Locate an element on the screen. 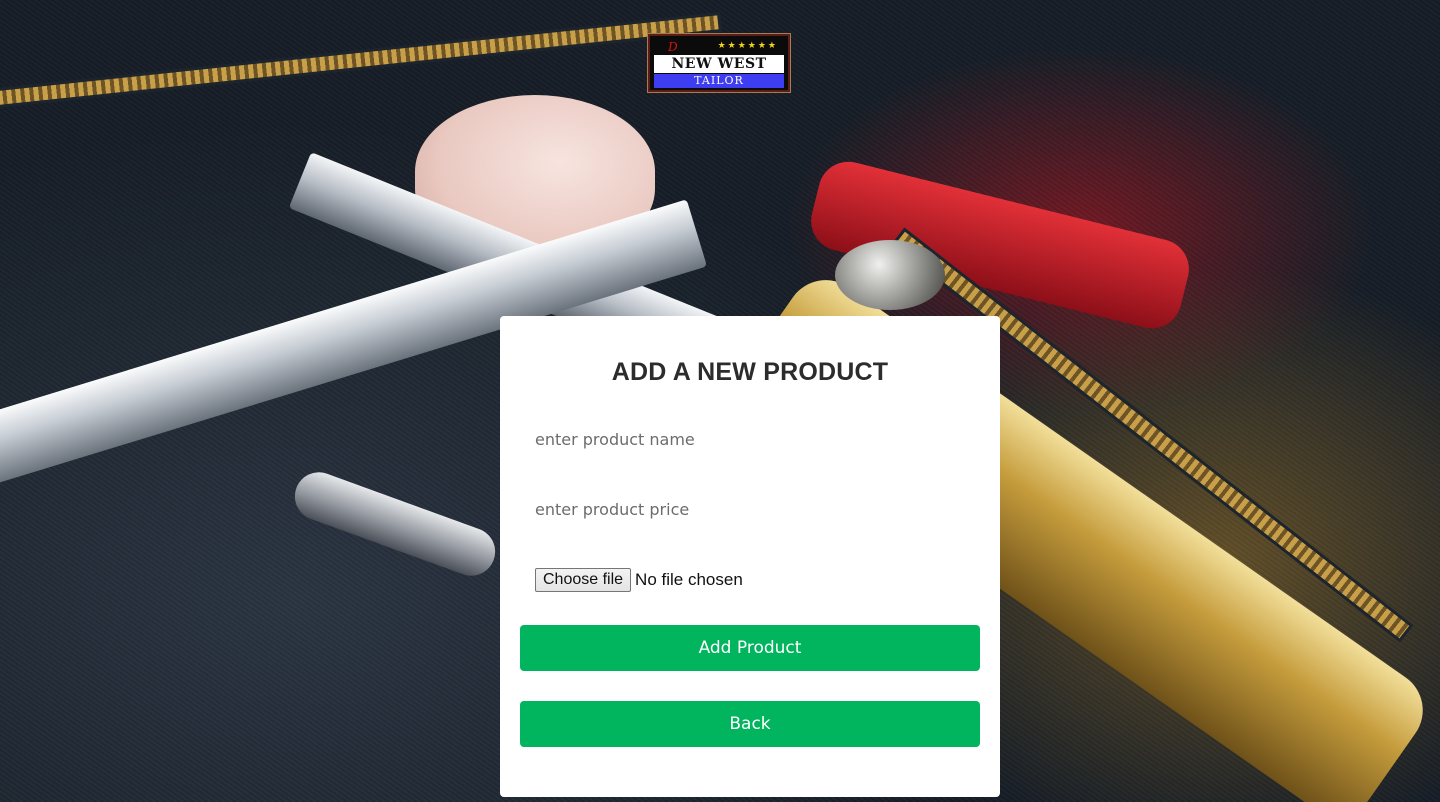 This screenshot has width=1440, height=802. brand-logo: D ★★★★★★ NEW WEST TAILOR is located at coordinates (719, 63).